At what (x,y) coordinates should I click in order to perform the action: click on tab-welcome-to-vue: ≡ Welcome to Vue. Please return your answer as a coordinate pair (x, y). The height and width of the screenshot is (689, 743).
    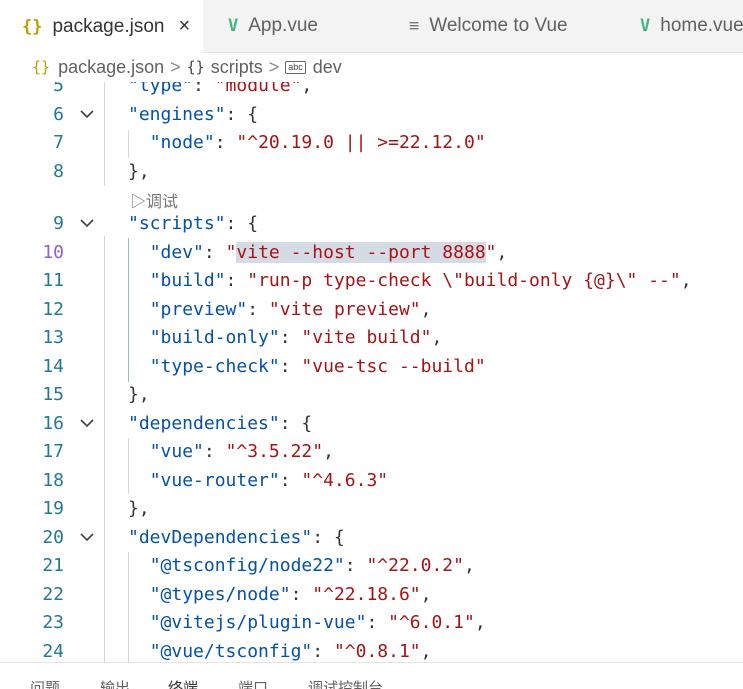
    Looking at the image, I should click on (499, 26).